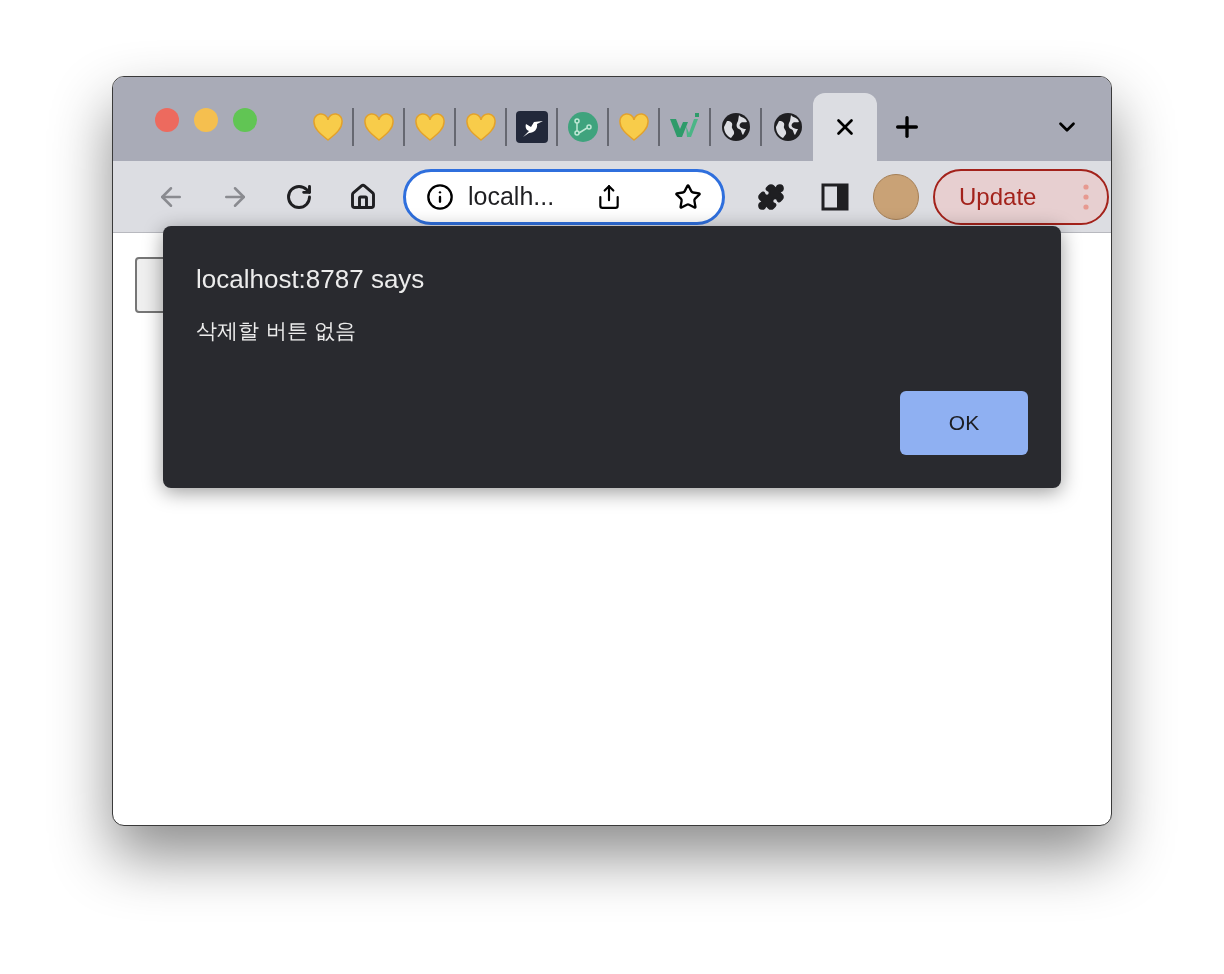 The width and height of the screenshot is (1224, 974). What do you see at coordinates (440, 196) in the screenshot?
I see `info-icon` at bounding box center [440, 196].